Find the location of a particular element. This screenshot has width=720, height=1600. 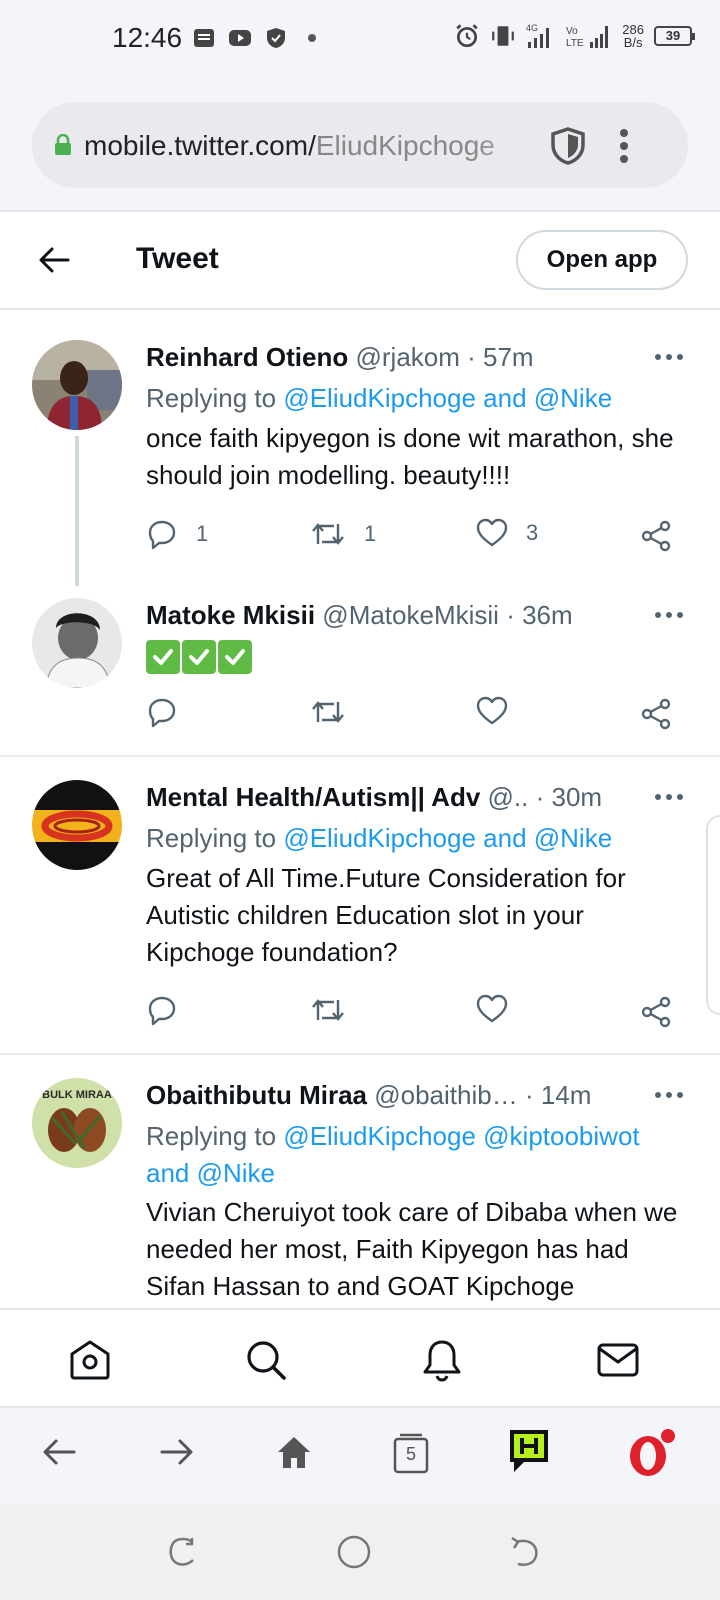

privacy-shield-icon is located at coordinates (568, 146).